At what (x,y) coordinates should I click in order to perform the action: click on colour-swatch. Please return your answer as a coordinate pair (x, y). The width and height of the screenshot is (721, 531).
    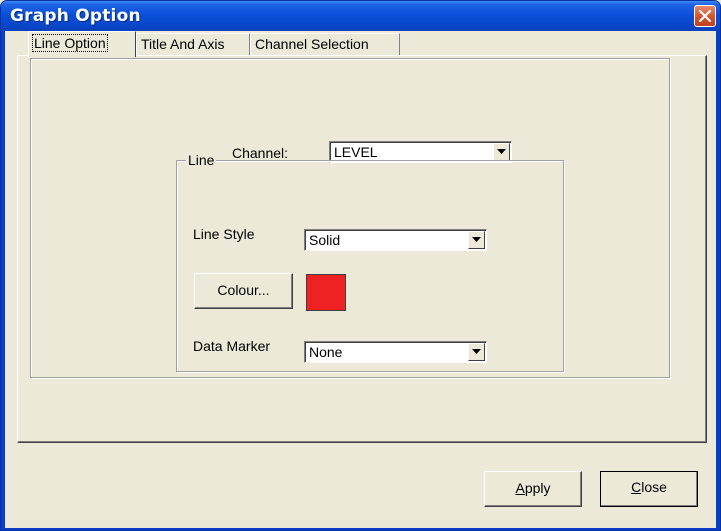
    Looking at the image, I should click on (326, 292).